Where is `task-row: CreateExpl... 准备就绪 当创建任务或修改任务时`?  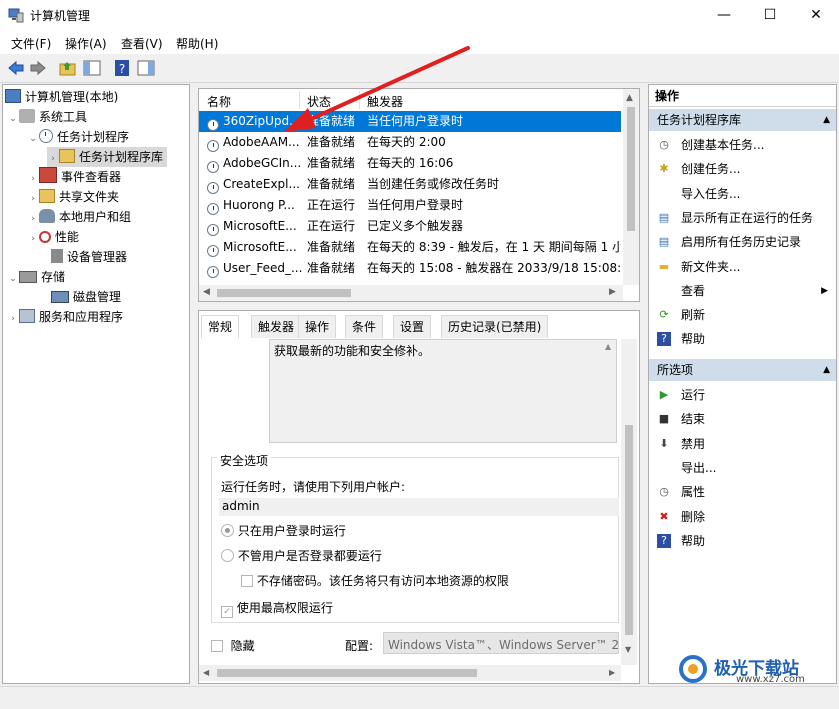
task-row: CreateExpl... 准备就绪 当创建任务或修改任务时 is located at coordinates (410, 184).